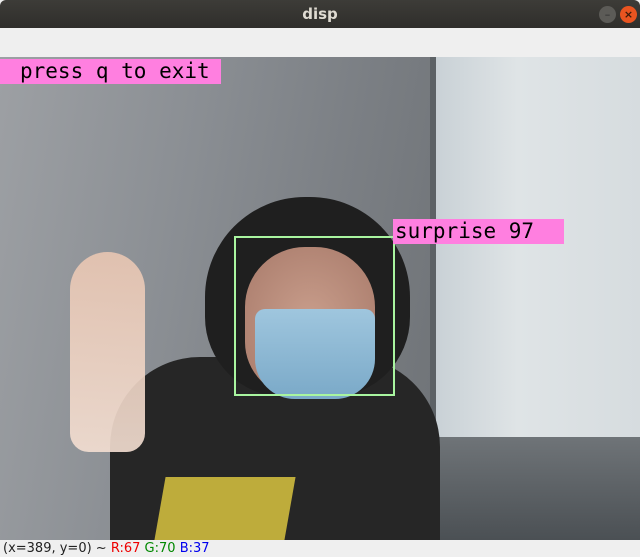 The height and width of the screenshot is (557, 640). What do you see at coordinates (320, 42) in the screenshot?
I see `toolbar` at bounding box center [320, 42].